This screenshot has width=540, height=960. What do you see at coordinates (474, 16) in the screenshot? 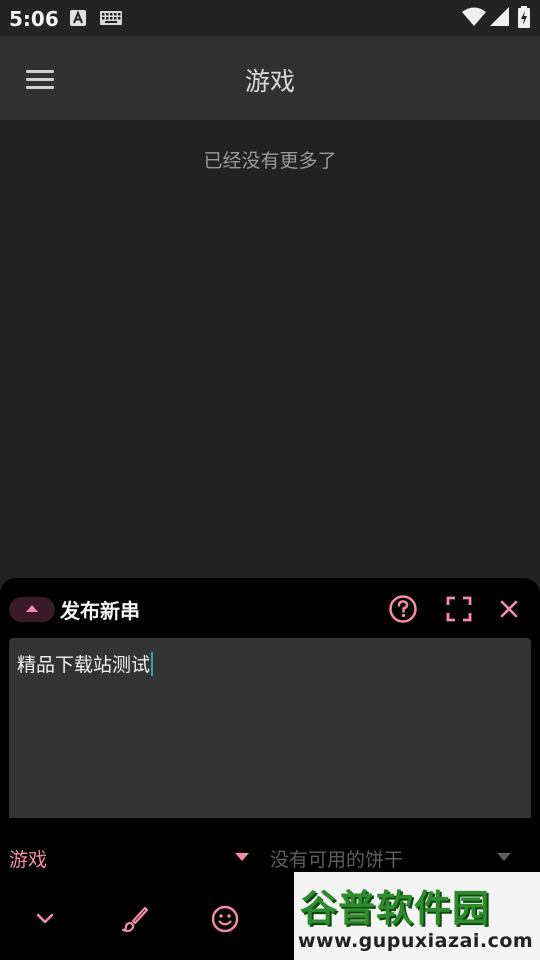
I see `wifi-icon` at bounding box center [474, 16].